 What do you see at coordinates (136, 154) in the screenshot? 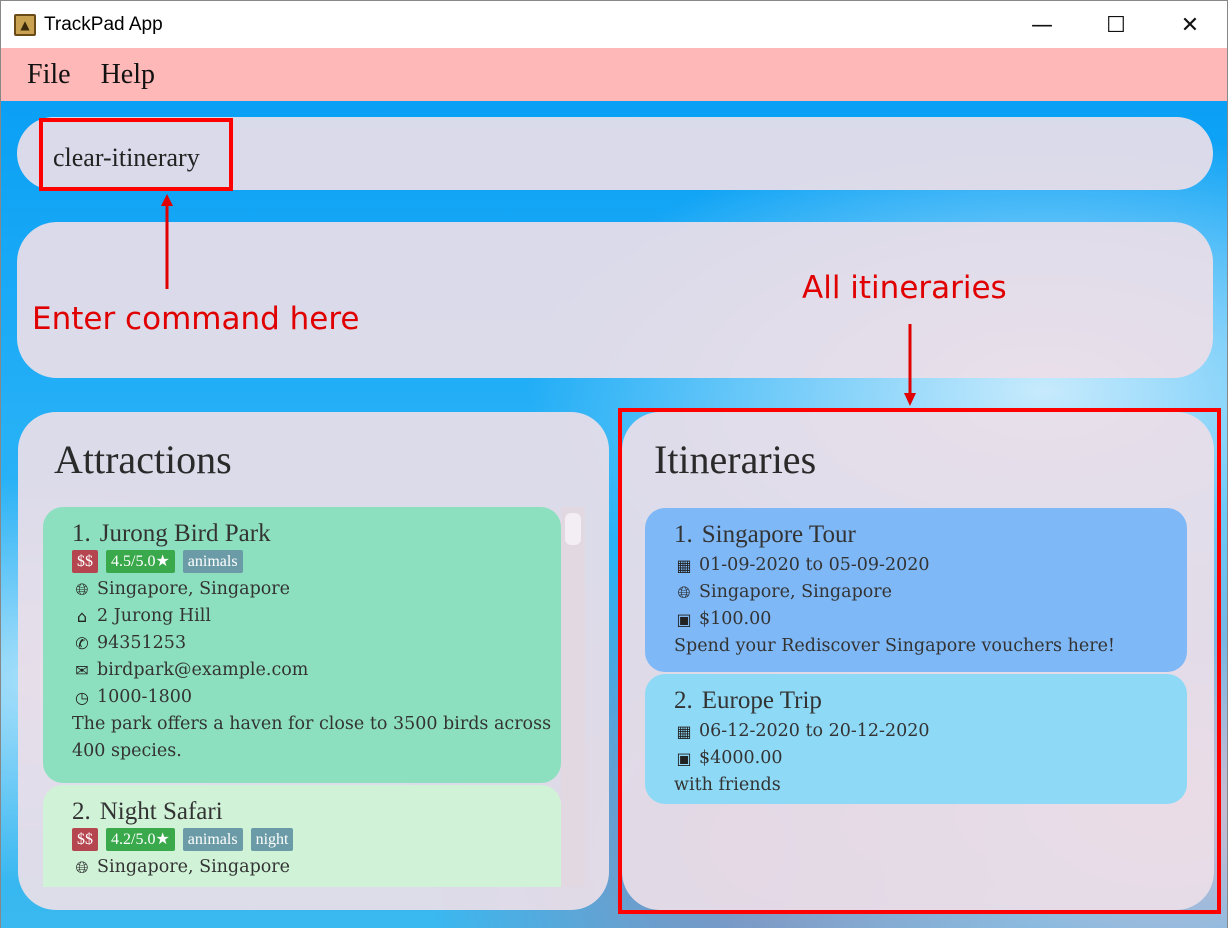
I see `command-highlight-box` at bounding box center [136, 154].